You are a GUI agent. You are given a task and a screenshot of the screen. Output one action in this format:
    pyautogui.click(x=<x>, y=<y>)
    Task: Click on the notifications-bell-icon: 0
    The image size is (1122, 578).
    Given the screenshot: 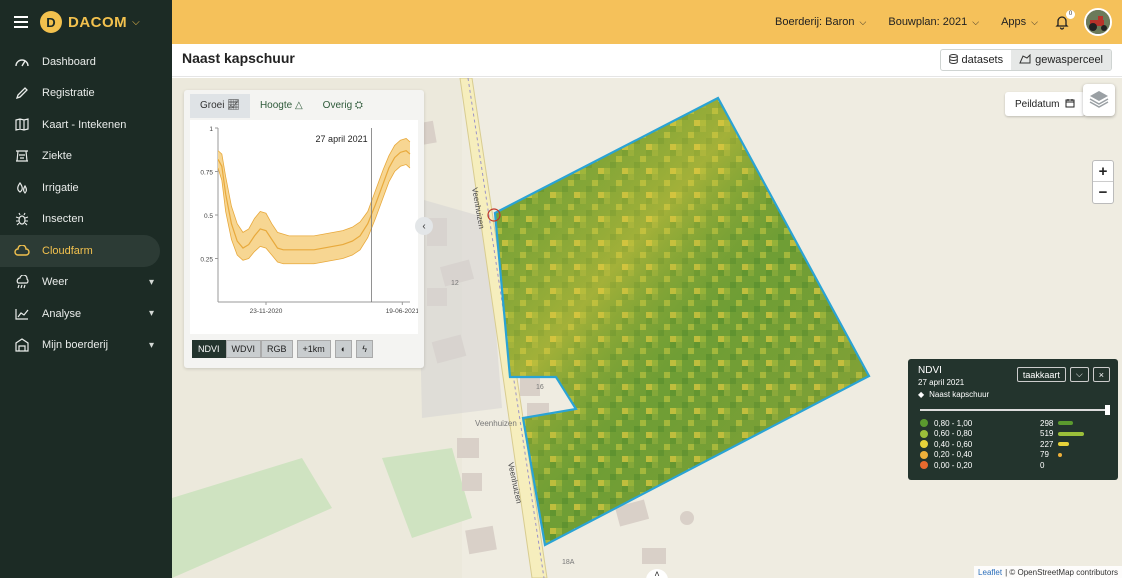 What is the action you would take?
    pyautogui.click(x=1064, y=20)
    